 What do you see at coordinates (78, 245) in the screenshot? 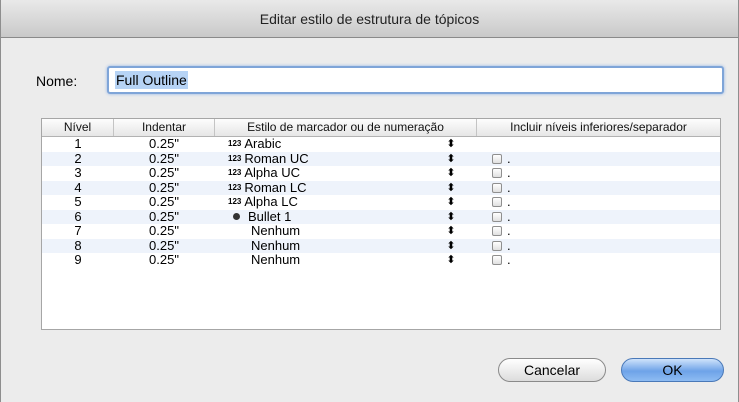
I see `level-cell: 8` at bounding box center [78, 245].